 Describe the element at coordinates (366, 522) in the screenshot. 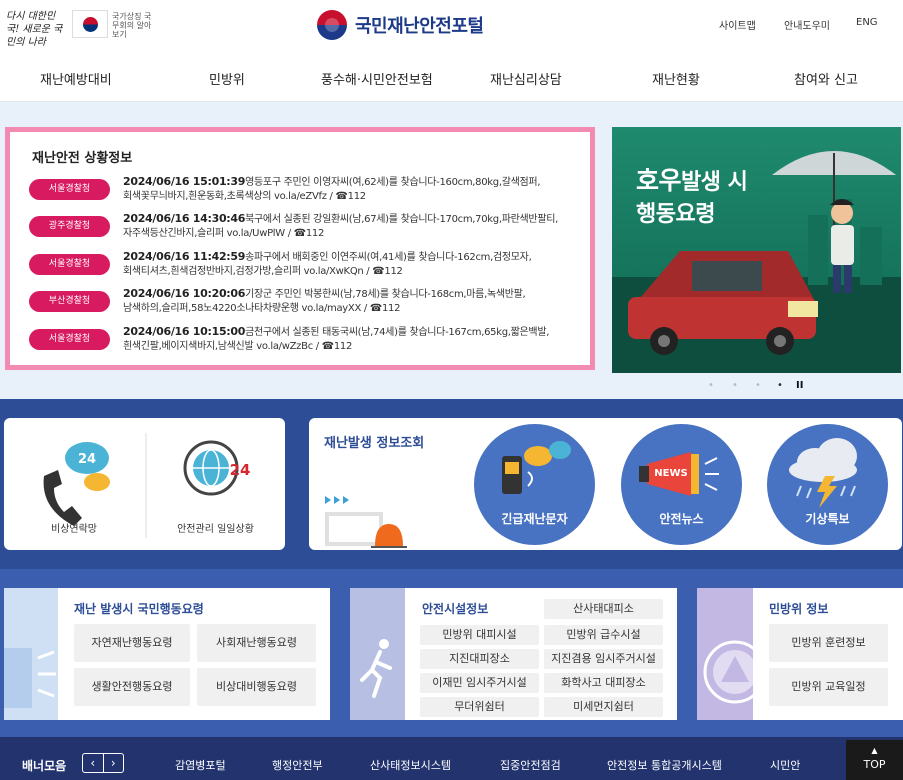

I see `alarm-monitor-icon` at that location.